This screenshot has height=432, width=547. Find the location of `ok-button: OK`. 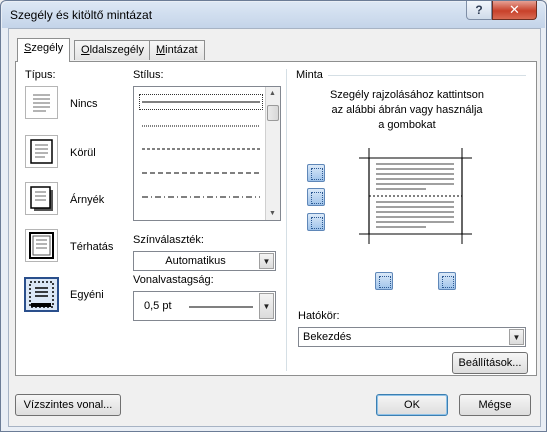

ok-button: OK is located at coordinates (412, 405).